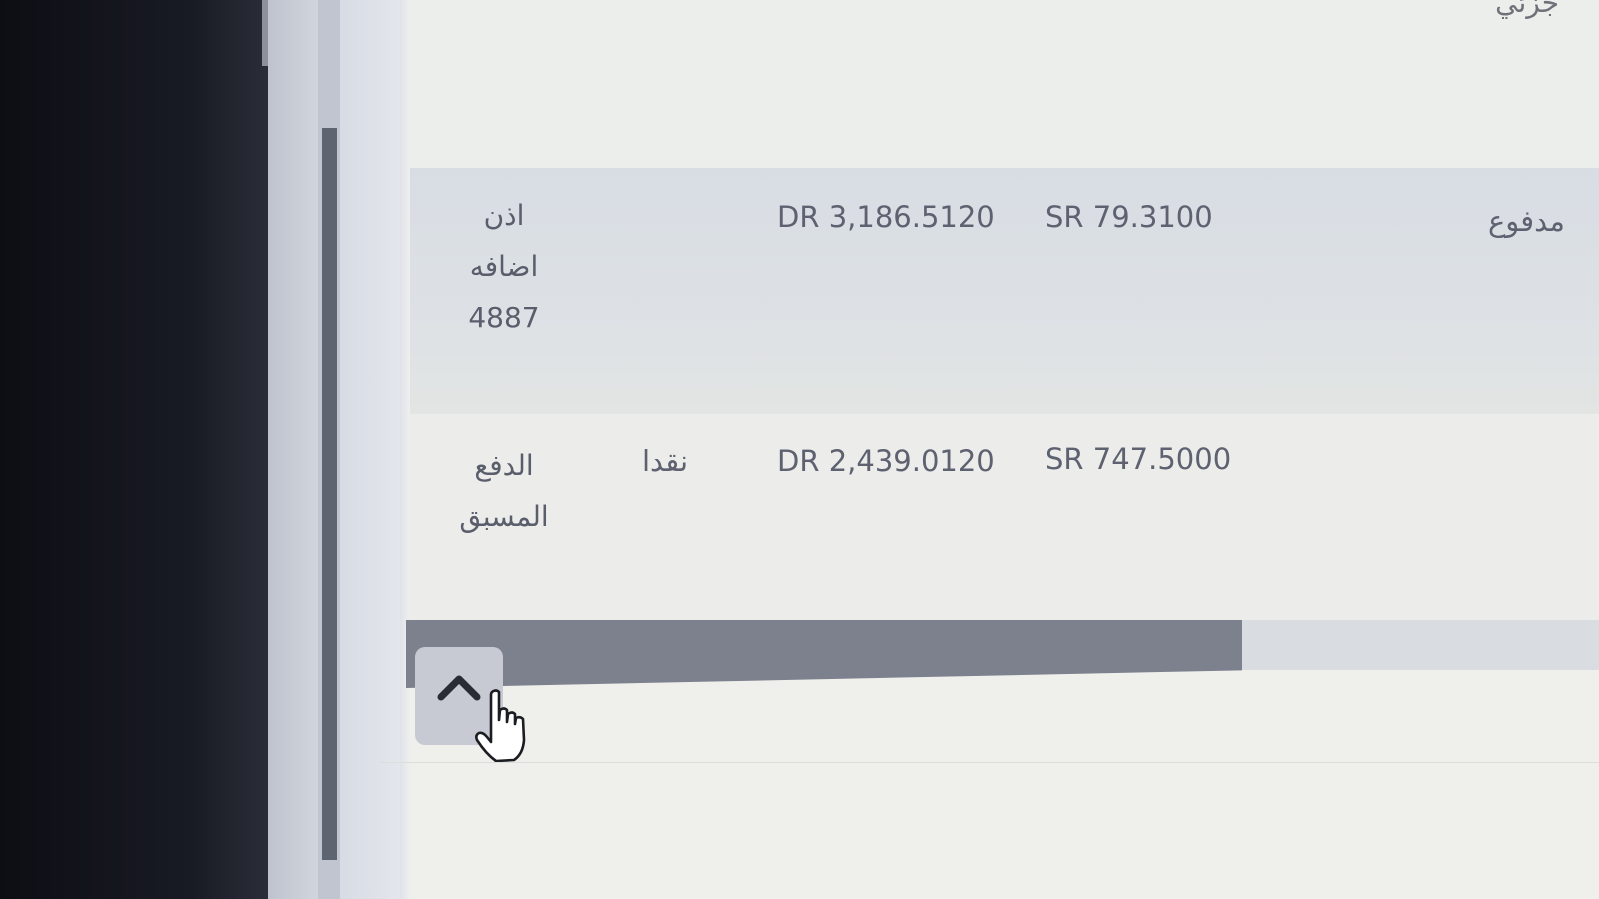 This screenshot has height=899, width=1599. Describe the element at coordinates (989, 762) in the screenshot. I see `divider` at that location.